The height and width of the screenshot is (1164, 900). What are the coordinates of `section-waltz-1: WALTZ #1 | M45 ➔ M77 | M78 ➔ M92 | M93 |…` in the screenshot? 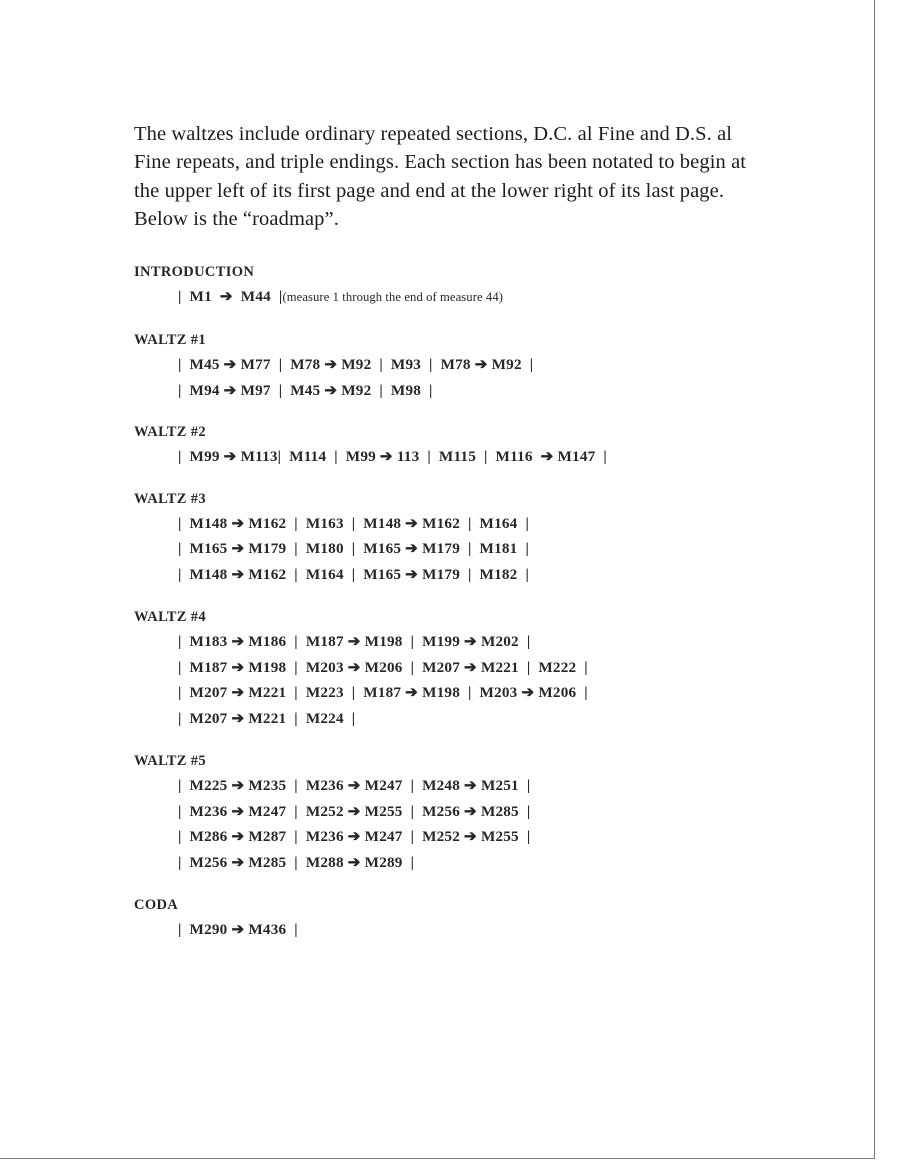 It's located at (454, 367).